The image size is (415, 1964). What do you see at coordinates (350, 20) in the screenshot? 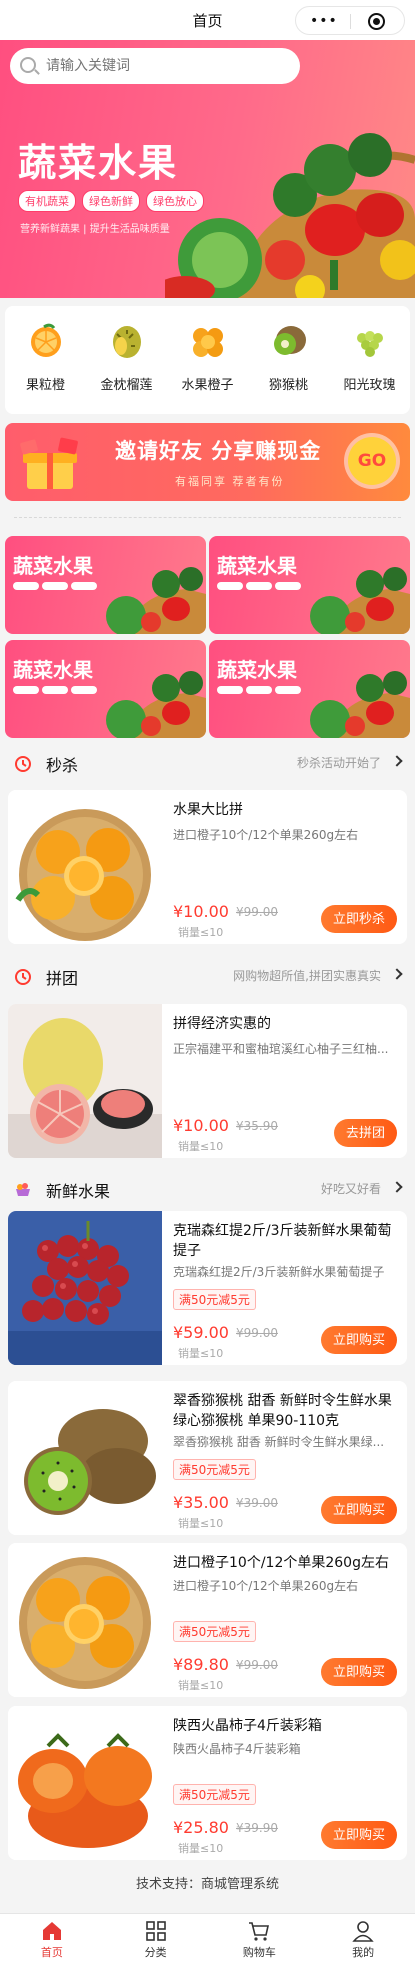
I see `mini-program-capsule: •••` at bounding box center [350, 20].